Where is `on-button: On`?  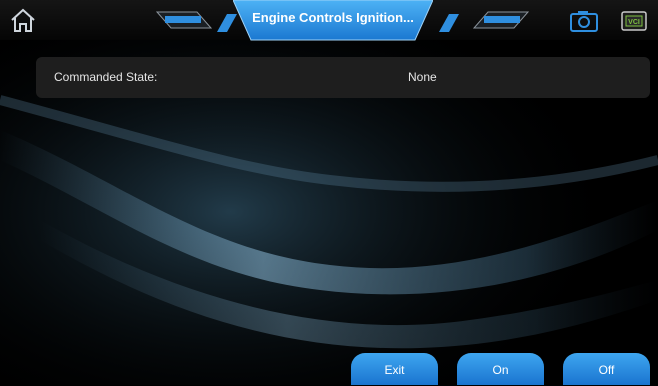
on-button: On is located at coordinates (500, 369).